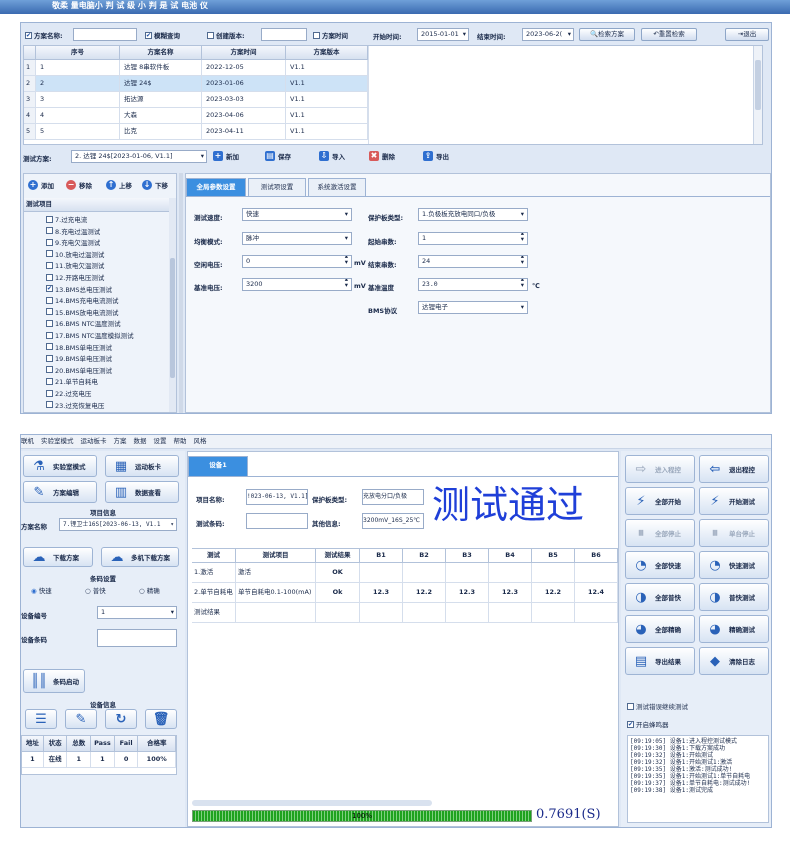  I want to click on table-cell: 1, so click(78, 68).